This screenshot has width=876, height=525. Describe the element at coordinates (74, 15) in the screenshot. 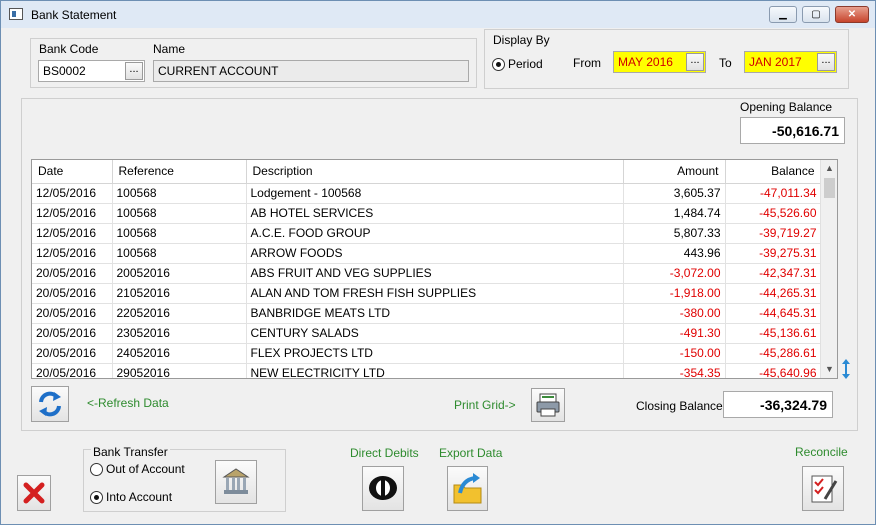

I see `window-title: Bank Statement` at that location.